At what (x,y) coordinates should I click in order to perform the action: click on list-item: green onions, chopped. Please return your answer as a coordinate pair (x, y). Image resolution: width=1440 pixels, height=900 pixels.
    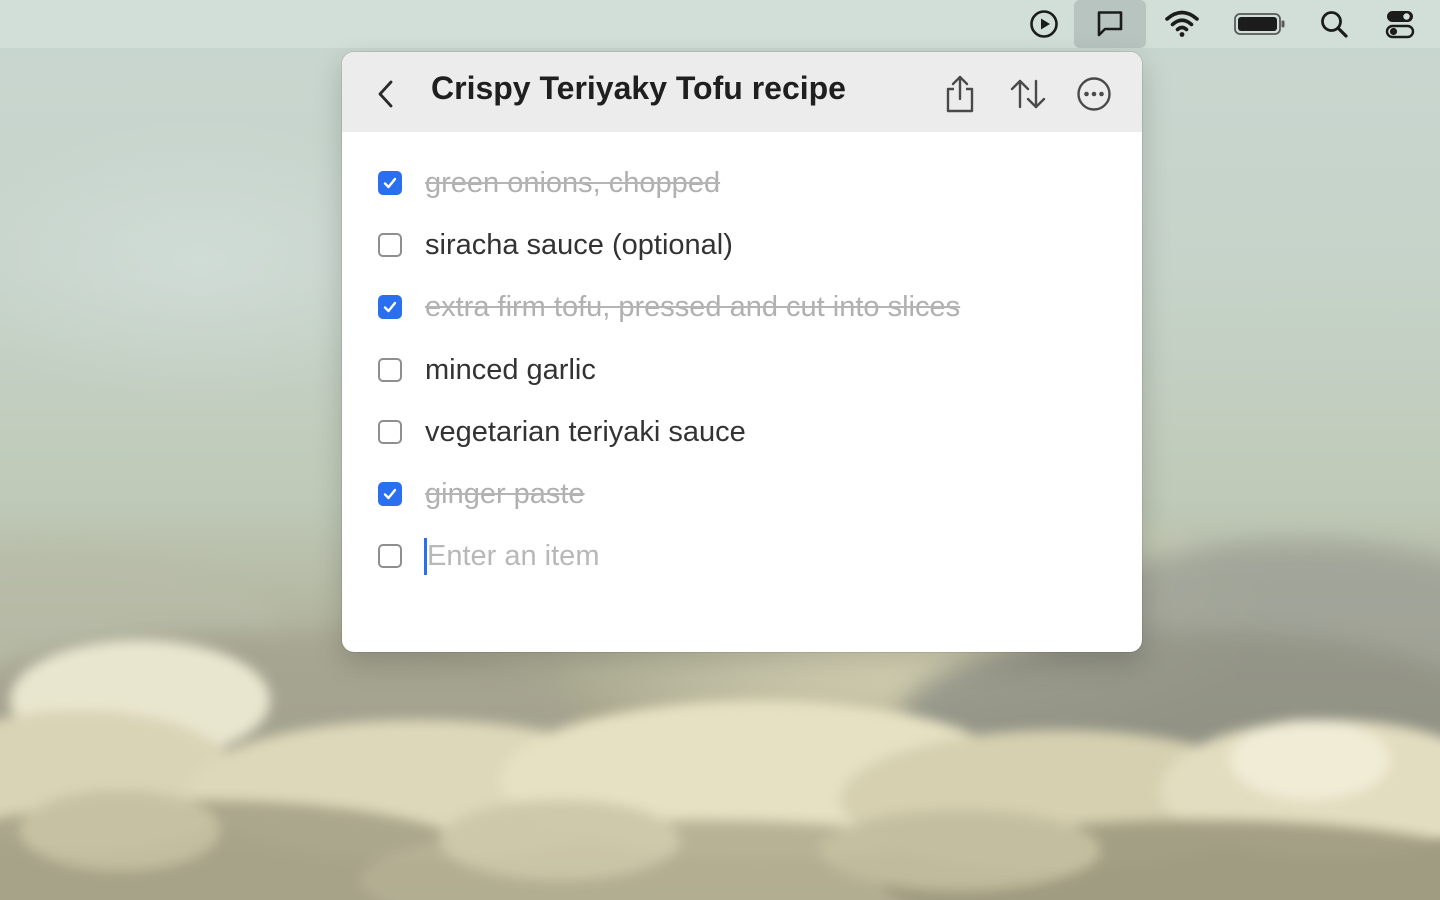
    Looking at the image, I should click on (742, 184).